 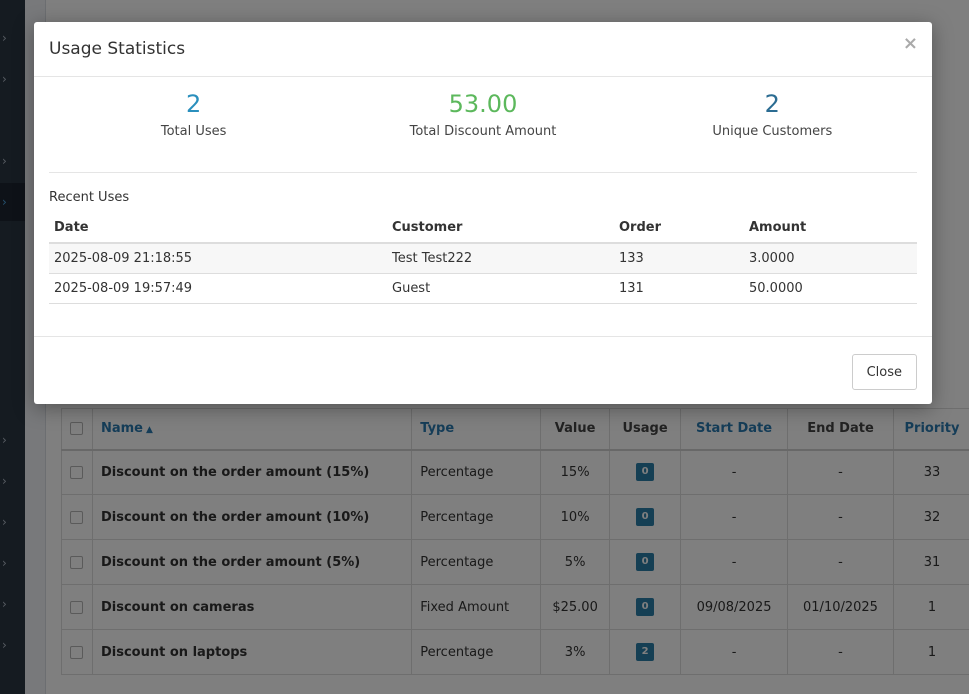 I want to click on stat-total-discount-amount: 53.00 Total Discount Amount, so click(x=482, y=124).